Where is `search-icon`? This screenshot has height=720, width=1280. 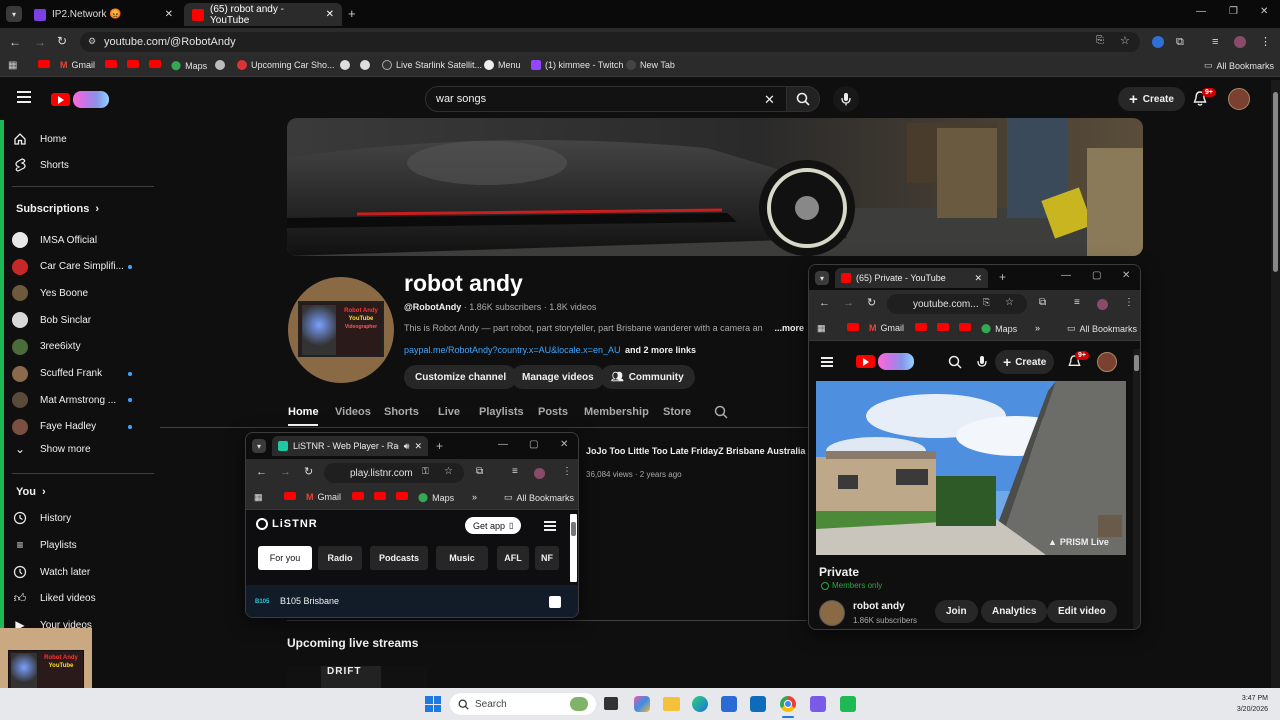
search-icon is located at coordinates (955, 362).